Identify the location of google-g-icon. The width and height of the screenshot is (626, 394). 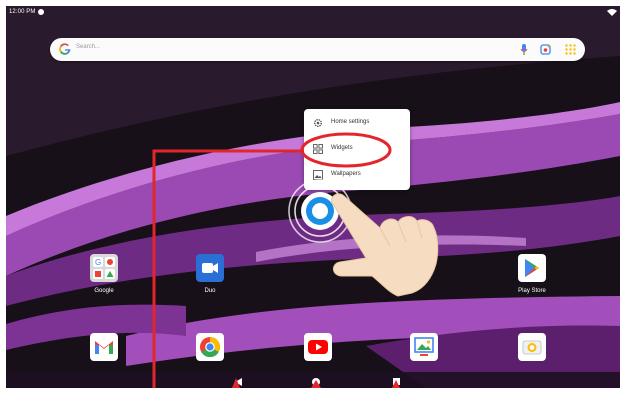
(65, 49).